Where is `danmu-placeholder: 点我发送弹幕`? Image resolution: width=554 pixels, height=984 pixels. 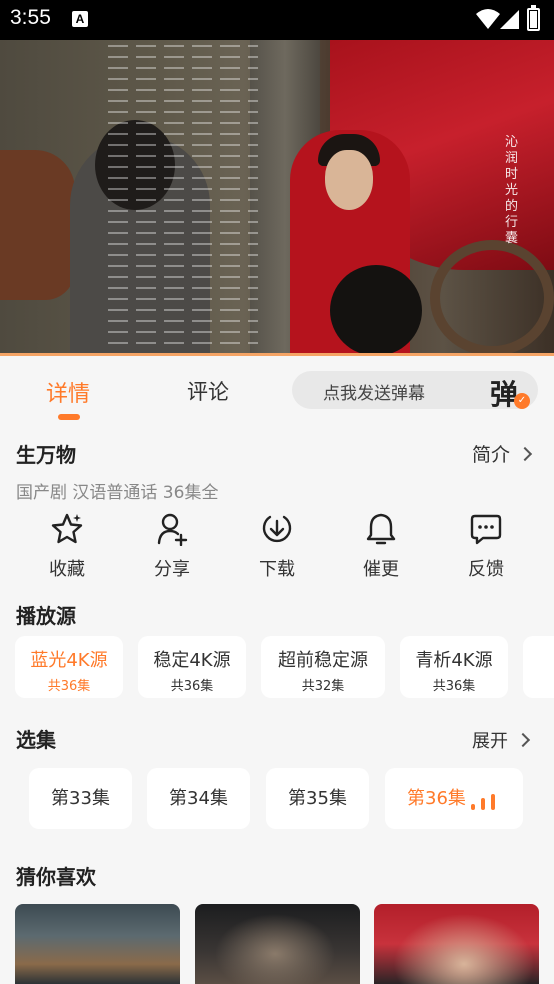 danmu-placeholder: 点我发送弹幕 is located at coordinates (374, 394).